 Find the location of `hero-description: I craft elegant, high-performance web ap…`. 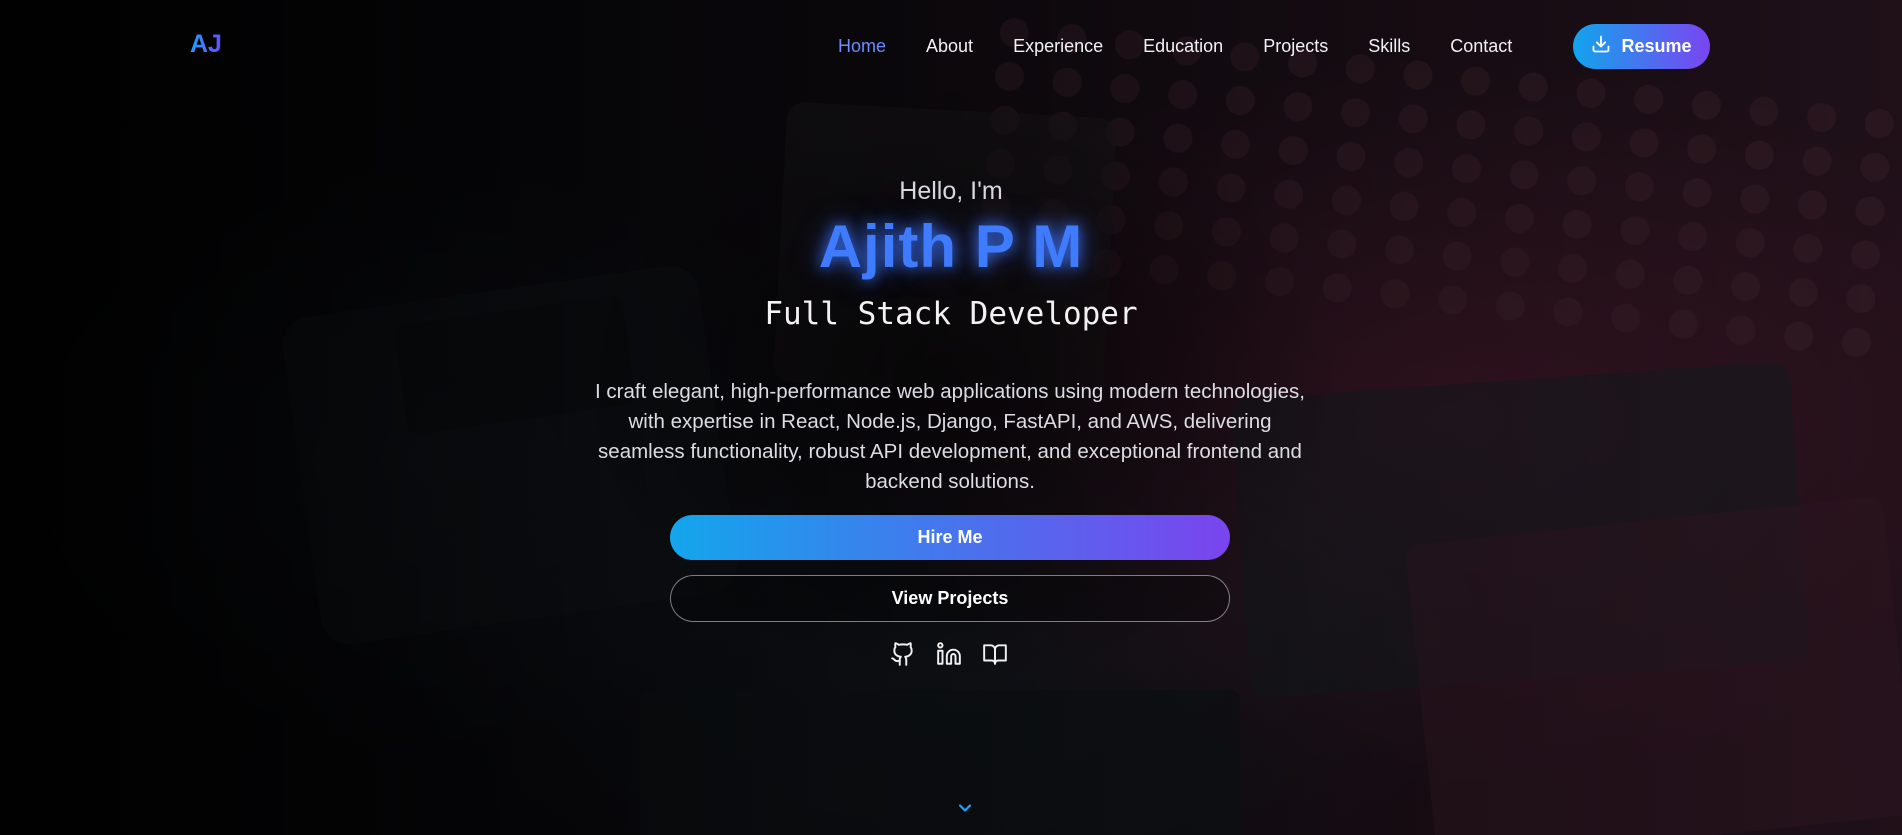

hero-description: I craft elegant, high-performance web ap… is located at coordinates (950, 436).